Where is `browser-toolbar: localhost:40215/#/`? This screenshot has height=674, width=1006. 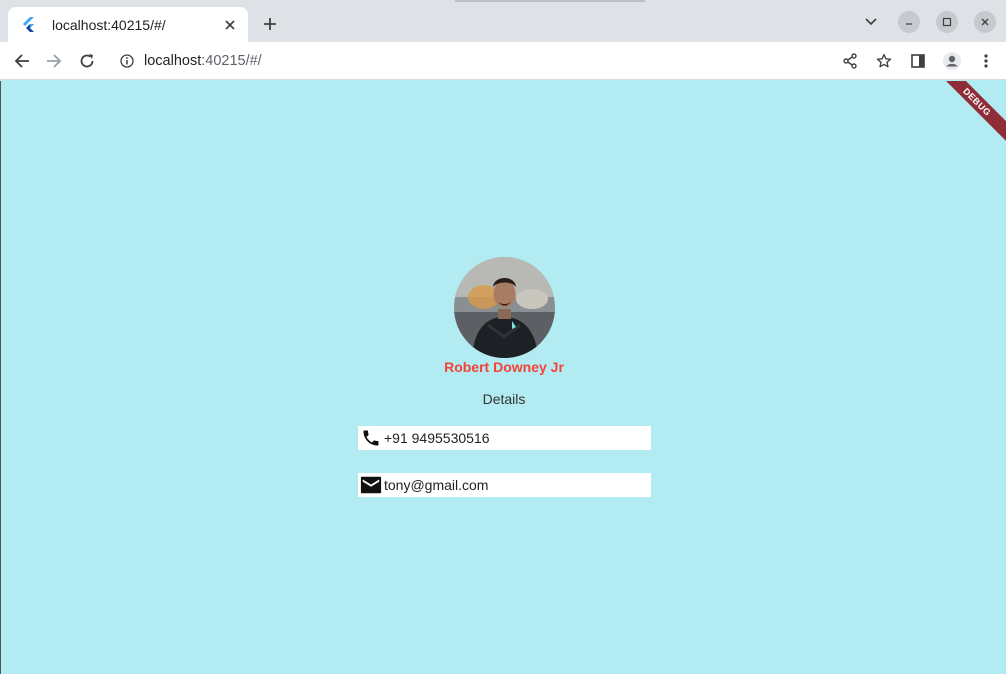
browser-toolbar: localhost:40215/#/ is located at coordinates (503, 61).